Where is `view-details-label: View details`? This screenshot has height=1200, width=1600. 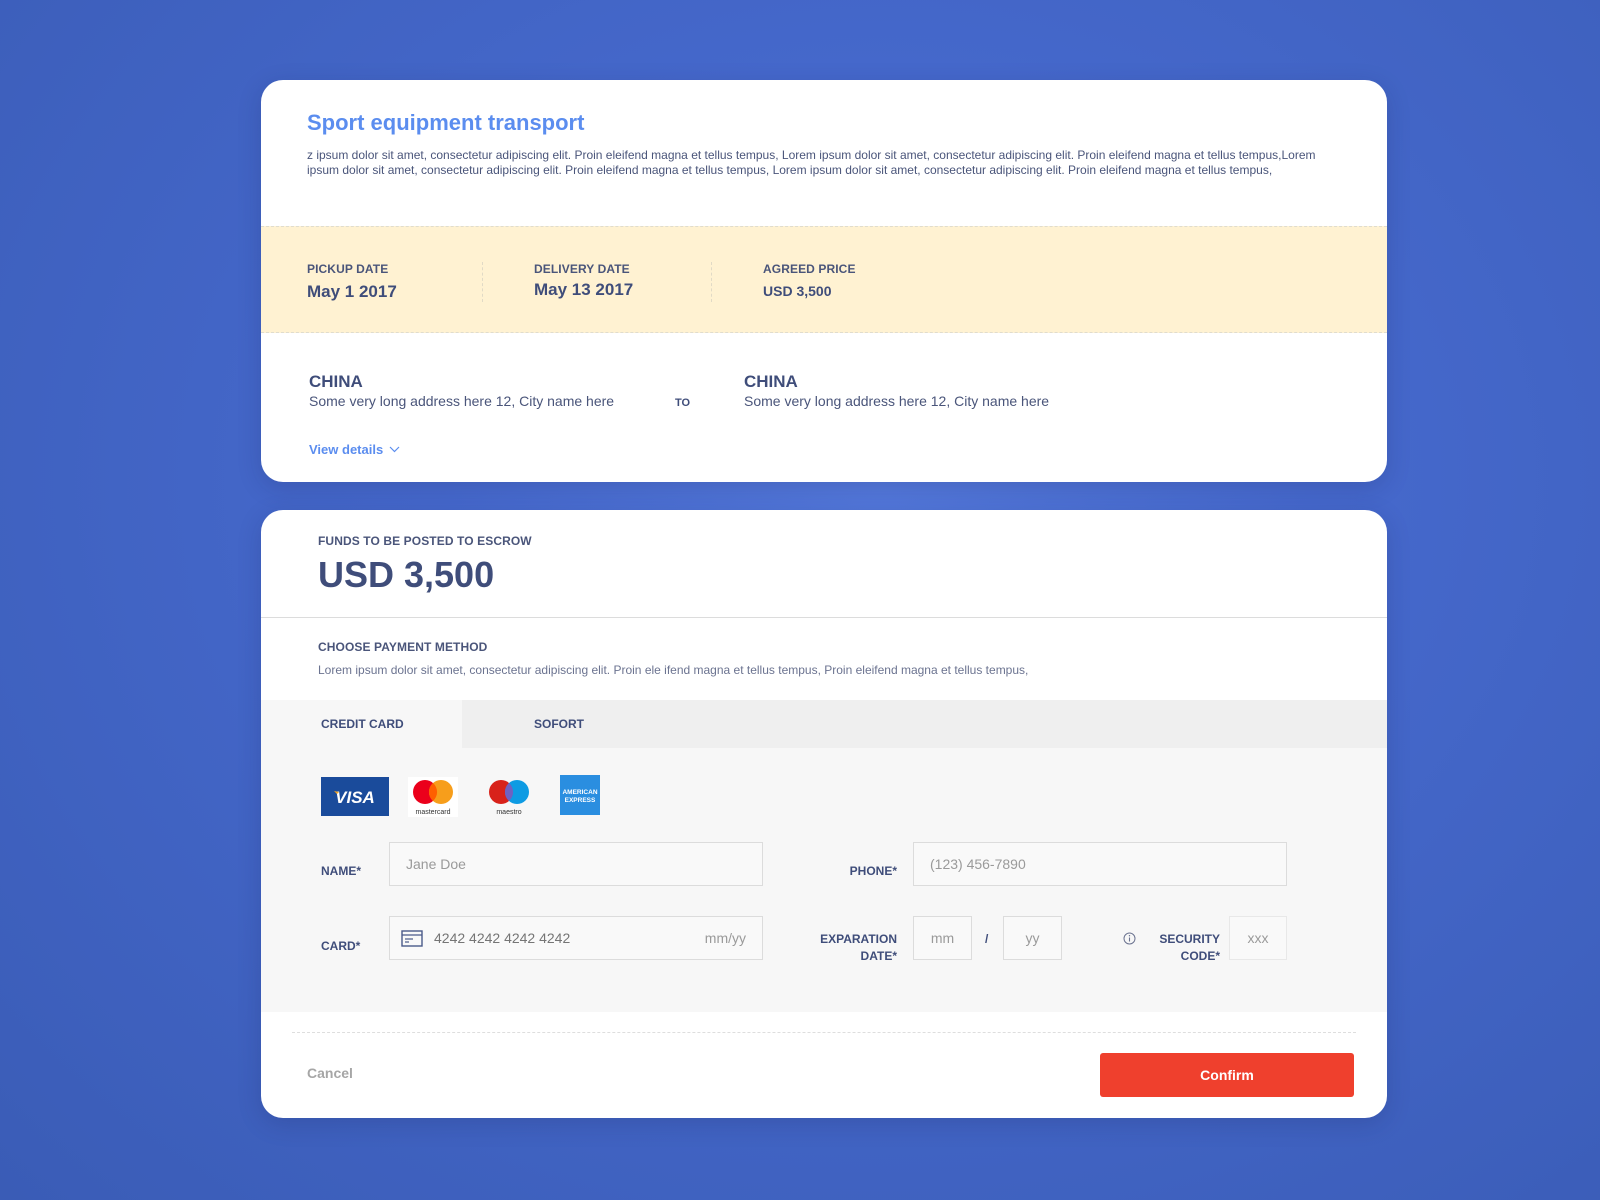
view-details-label: View details is located at coordinates (346, 449).